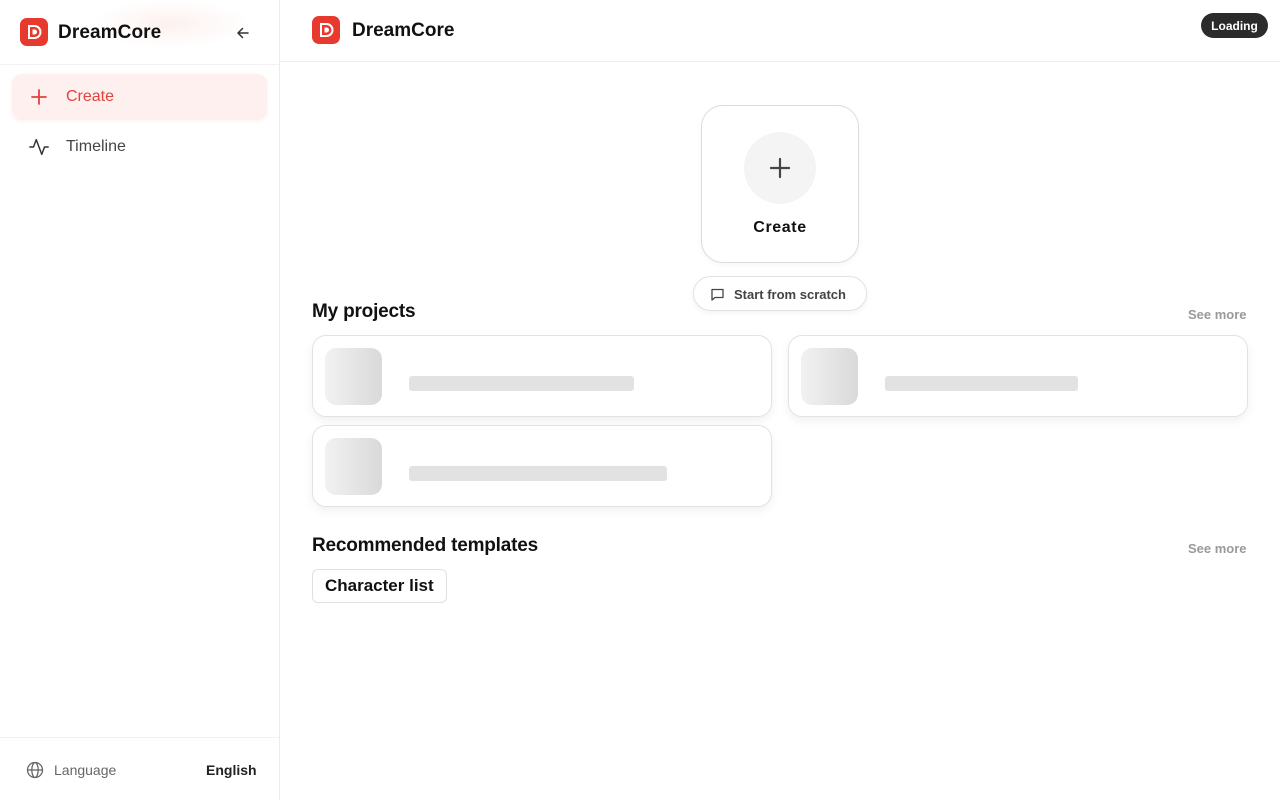 Image resolution: width=1280 pixels, height=800 pixels. Describe the element at coordinates (780, 227) in the screenshot. I see `create-card-label: Create` at that location.